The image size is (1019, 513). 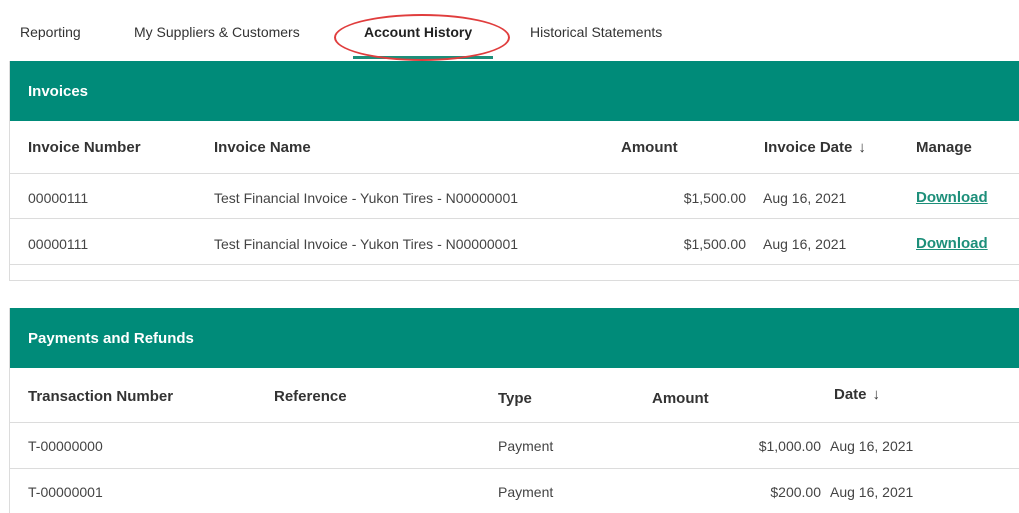 What do you see at coordinates (789, 446) in the screenshot?
I see `payment-amount-cell: $1,000.00` at bounding box center [789, 446].